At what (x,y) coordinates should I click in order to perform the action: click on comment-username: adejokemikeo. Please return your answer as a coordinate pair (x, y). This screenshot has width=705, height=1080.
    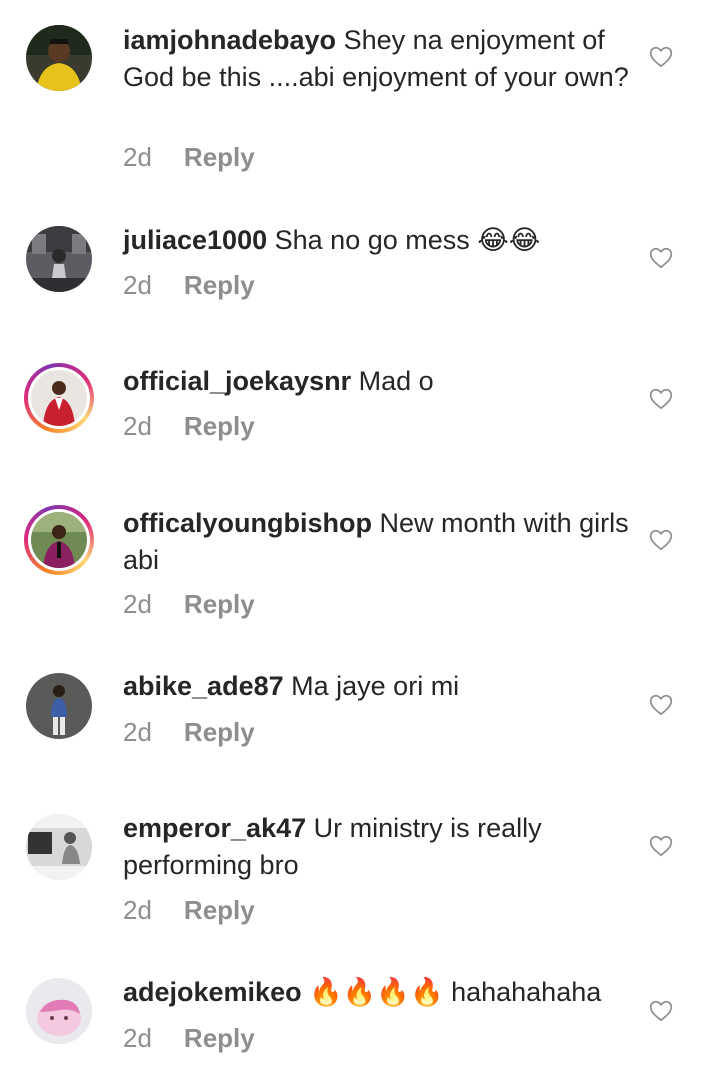
    Looking at the image, I should click on (212, 992).